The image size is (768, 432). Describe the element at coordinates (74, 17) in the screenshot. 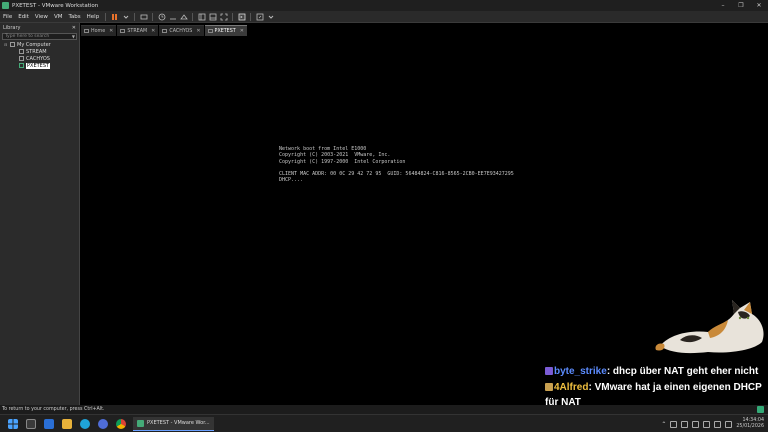

I see `menu-tabs: Tabs` at that location.